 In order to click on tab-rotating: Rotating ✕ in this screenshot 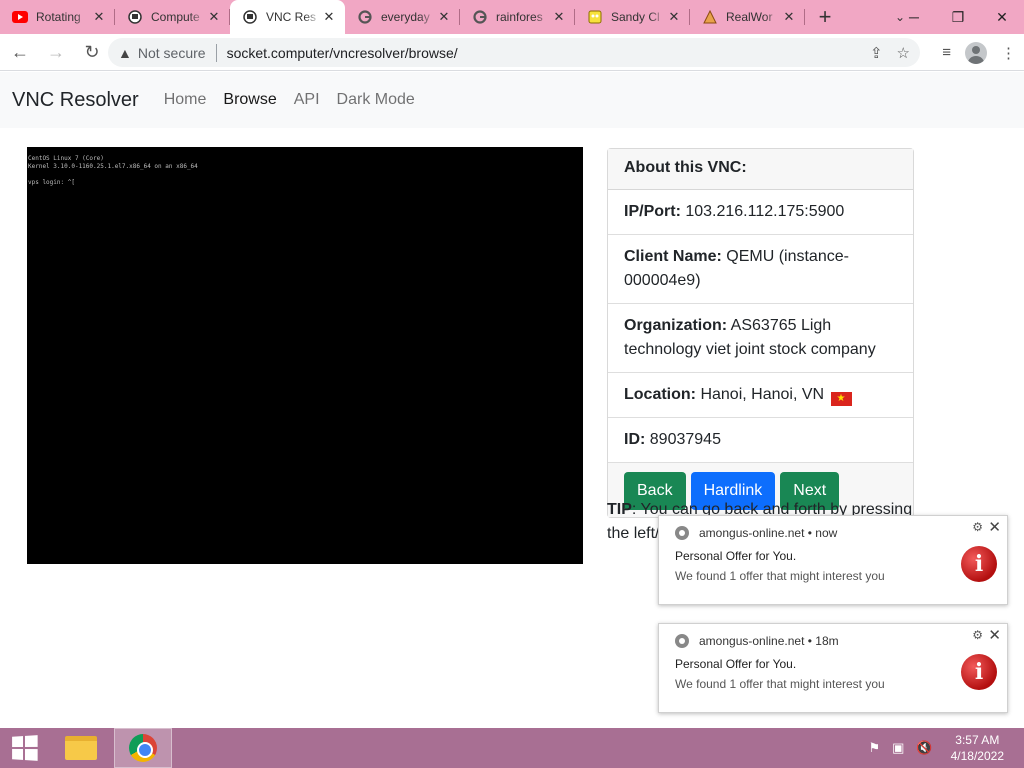, I will do `click(57, 17)`.